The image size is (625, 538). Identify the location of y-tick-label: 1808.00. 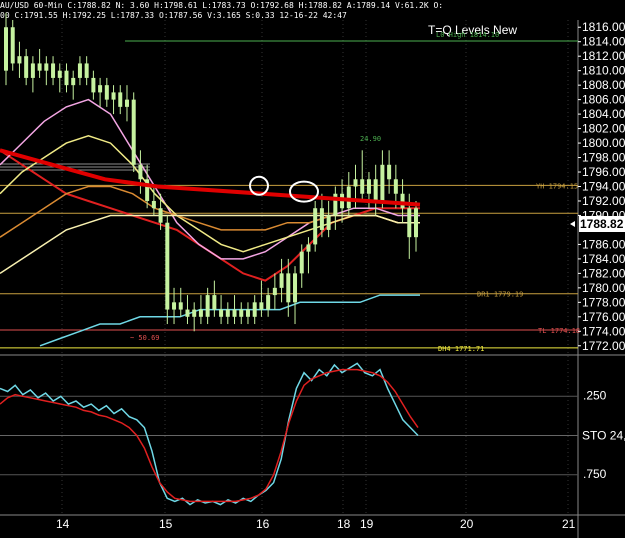
(603, 85).